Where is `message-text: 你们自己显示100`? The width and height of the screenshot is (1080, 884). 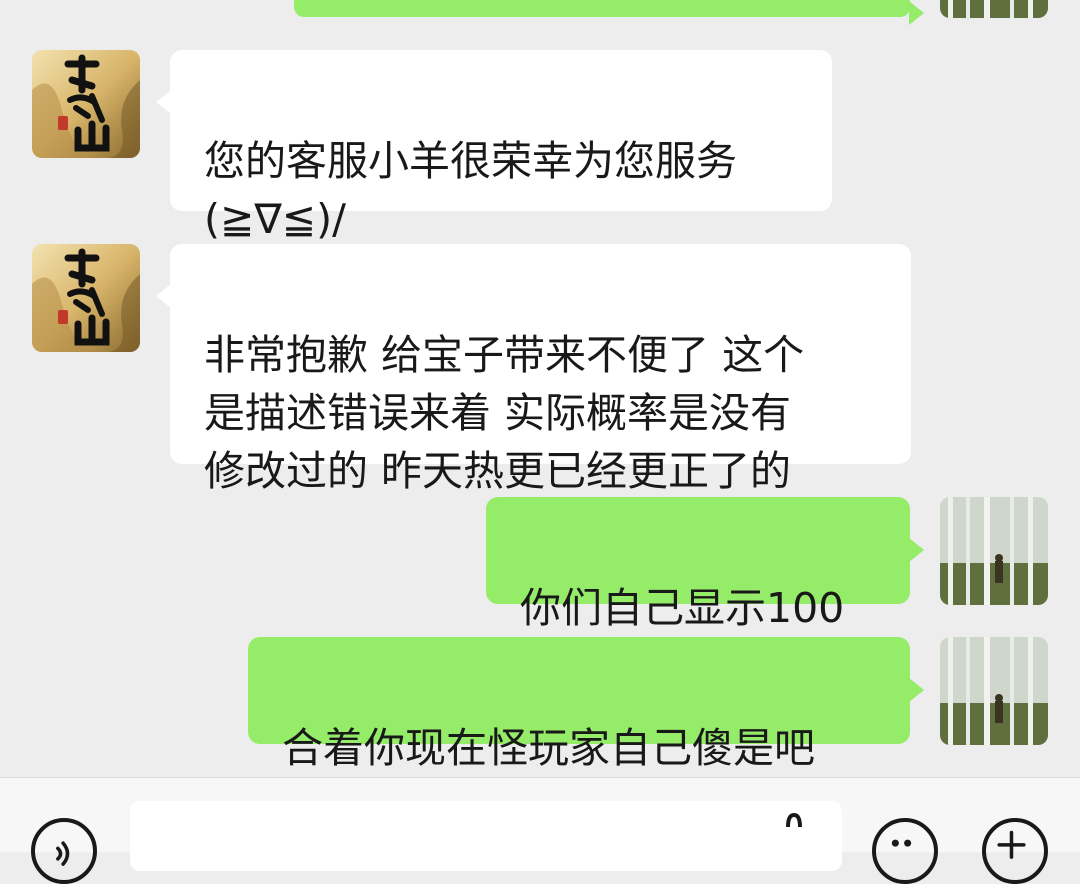 message-text: 你们自己显示100 is located at coordinates (682, 608).